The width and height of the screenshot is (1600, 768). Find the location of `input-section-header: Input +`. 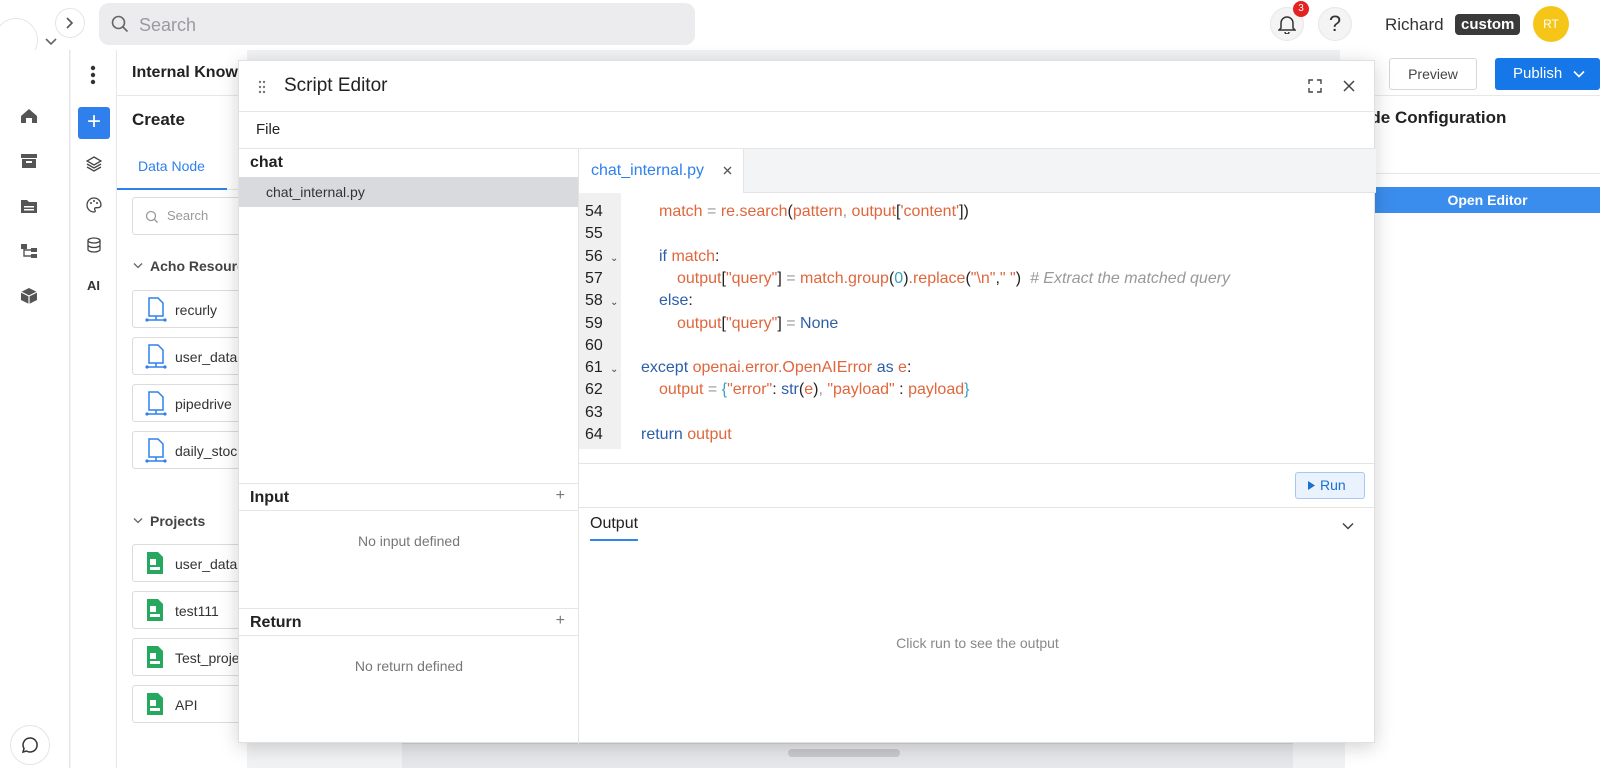

input-section-header: Input + is located at coordinates (409, 497).